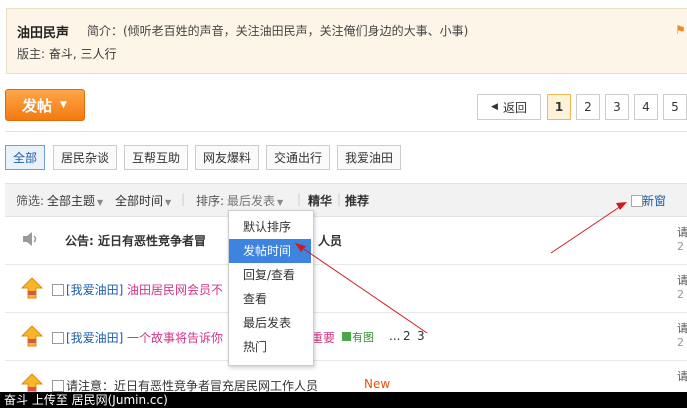  Describe the element at coordinates (270, 275) in the screenshot. I see `sort-option-replies-views: 回复/查看` at that location.